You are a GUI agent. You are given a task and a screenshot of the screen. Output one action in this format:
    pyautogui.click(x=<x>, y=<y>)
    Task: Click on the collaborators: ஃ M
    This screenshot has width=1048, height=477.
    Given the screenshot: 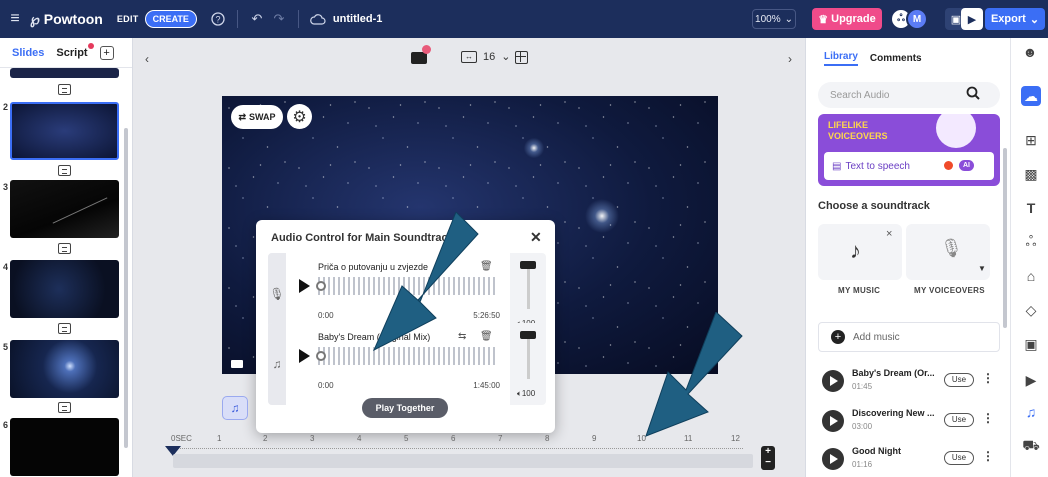 What is the action you would take?
    pyautogui.click(x=909, y=19)
    